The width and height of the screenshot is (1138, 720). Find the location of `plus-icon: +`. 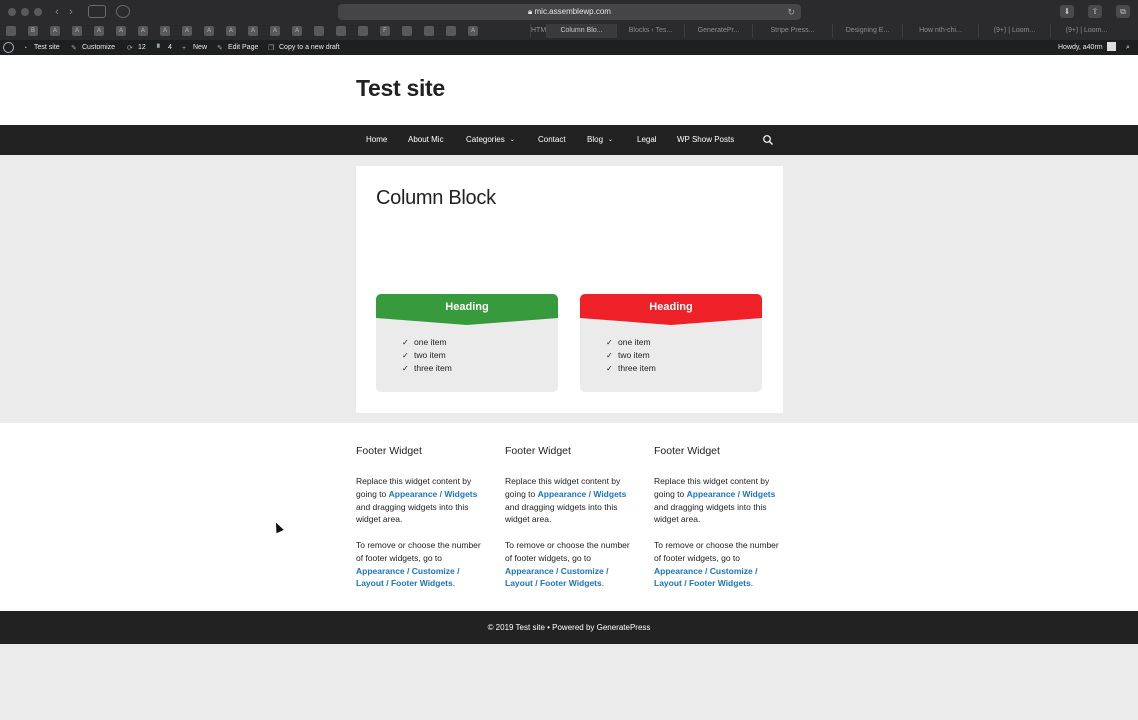

plus-icon: + is located at coordinates (184, 48).